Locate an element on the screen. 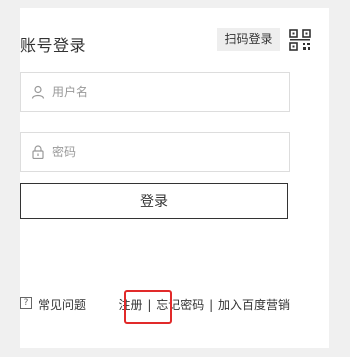 The image size is (350, 357). user-icon is located at coordinates (38, 92).